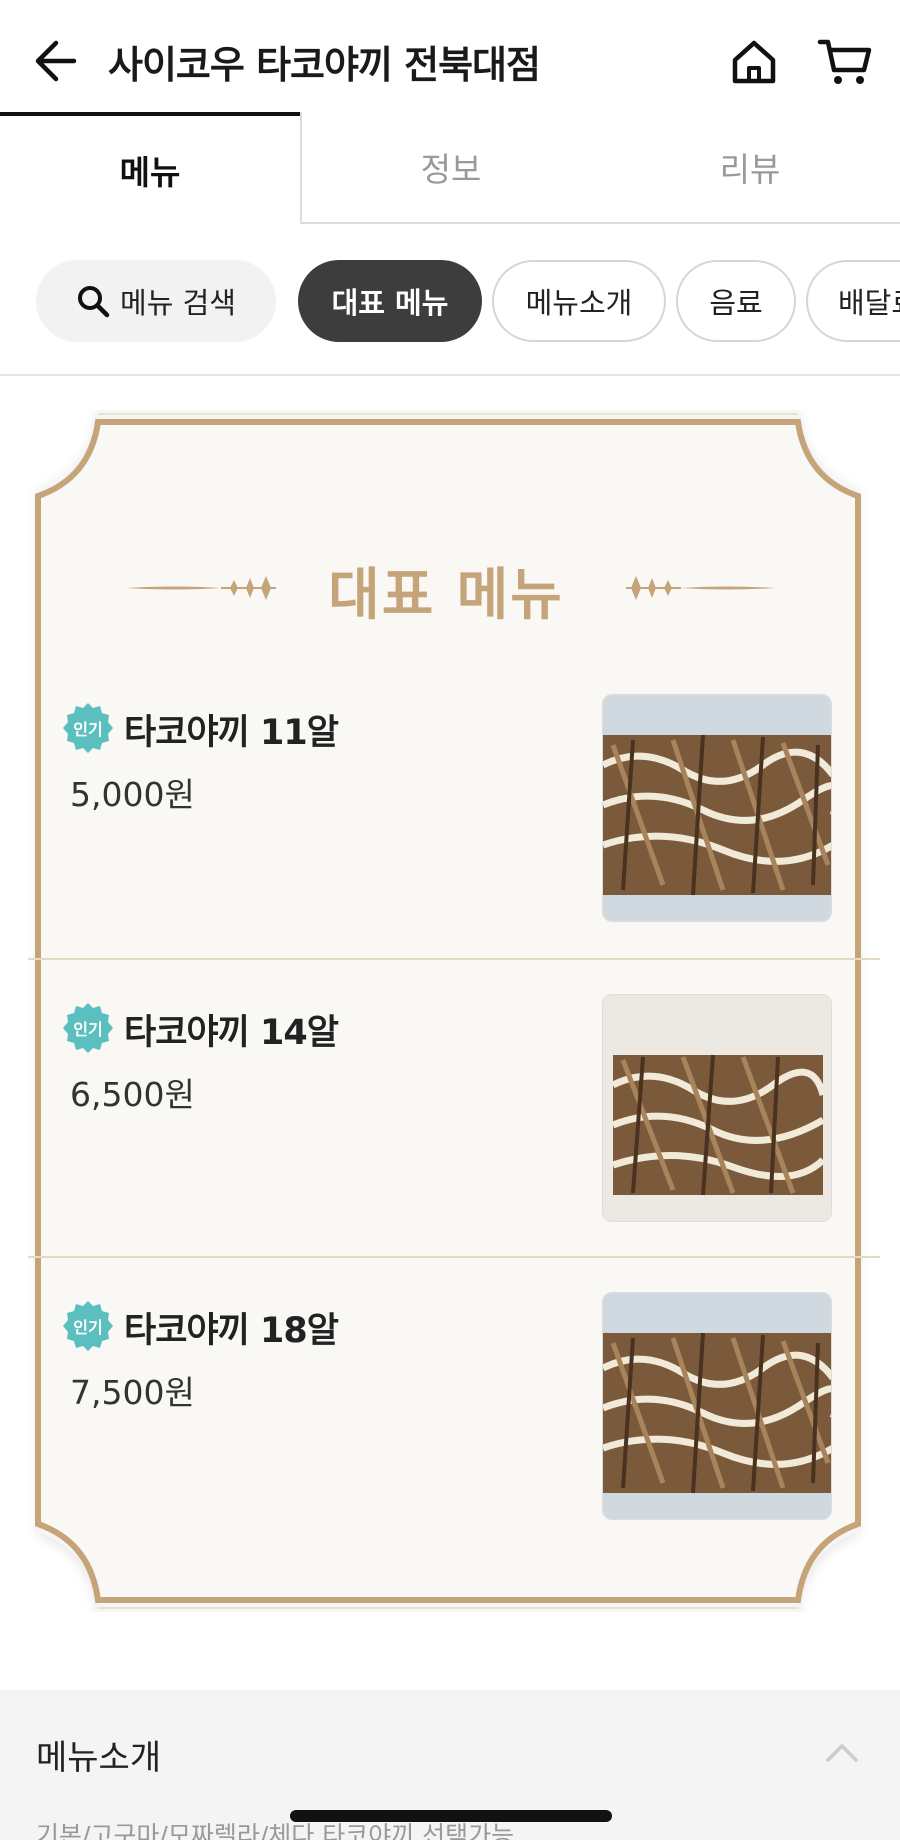 The image size is (900, 1840). I want to click on store-title: 사이코우 타코야끼 전북대점, so click(324, 65).